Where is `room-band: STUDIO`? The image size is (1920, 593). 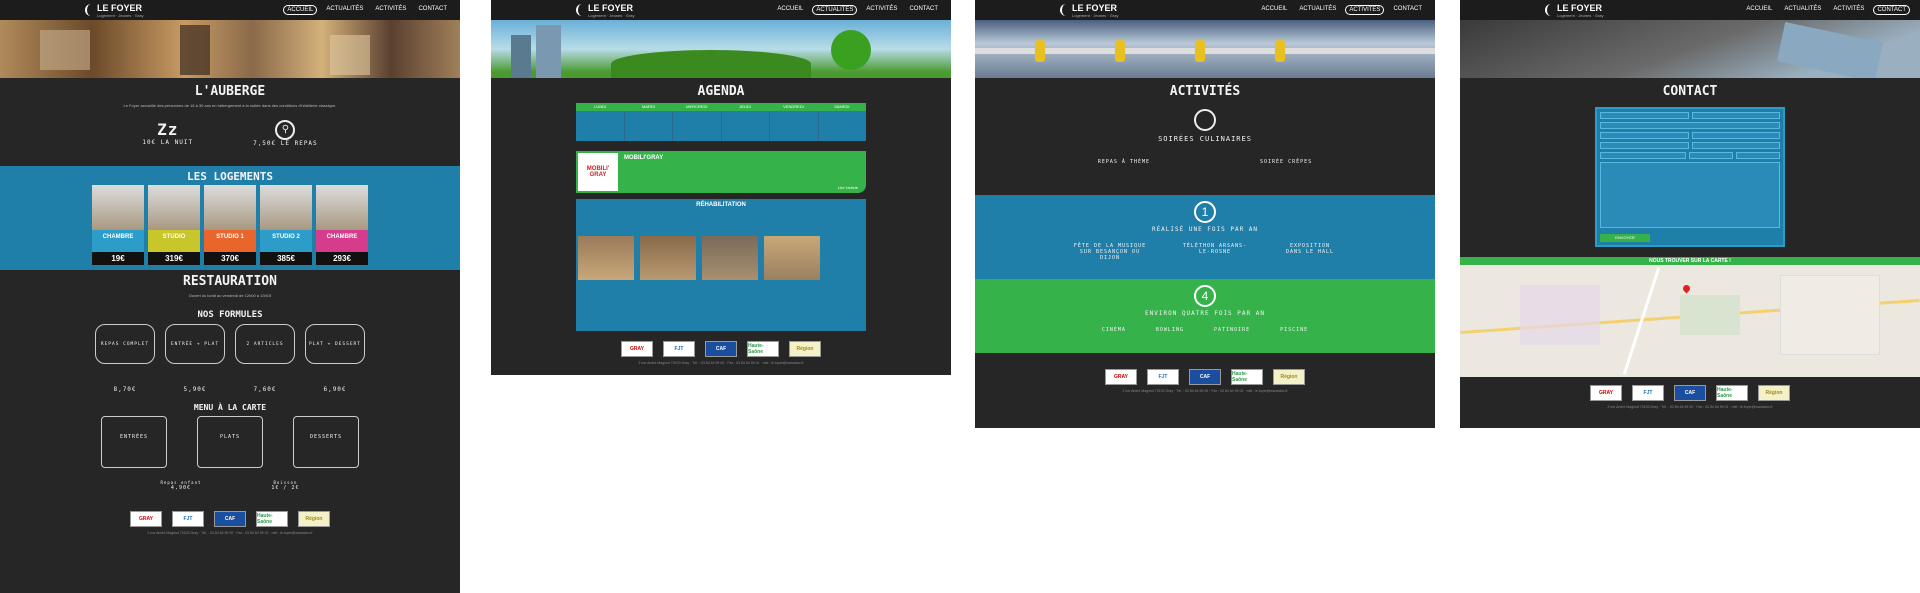
room-band: STUDIO is located at coordinates (174, 241).